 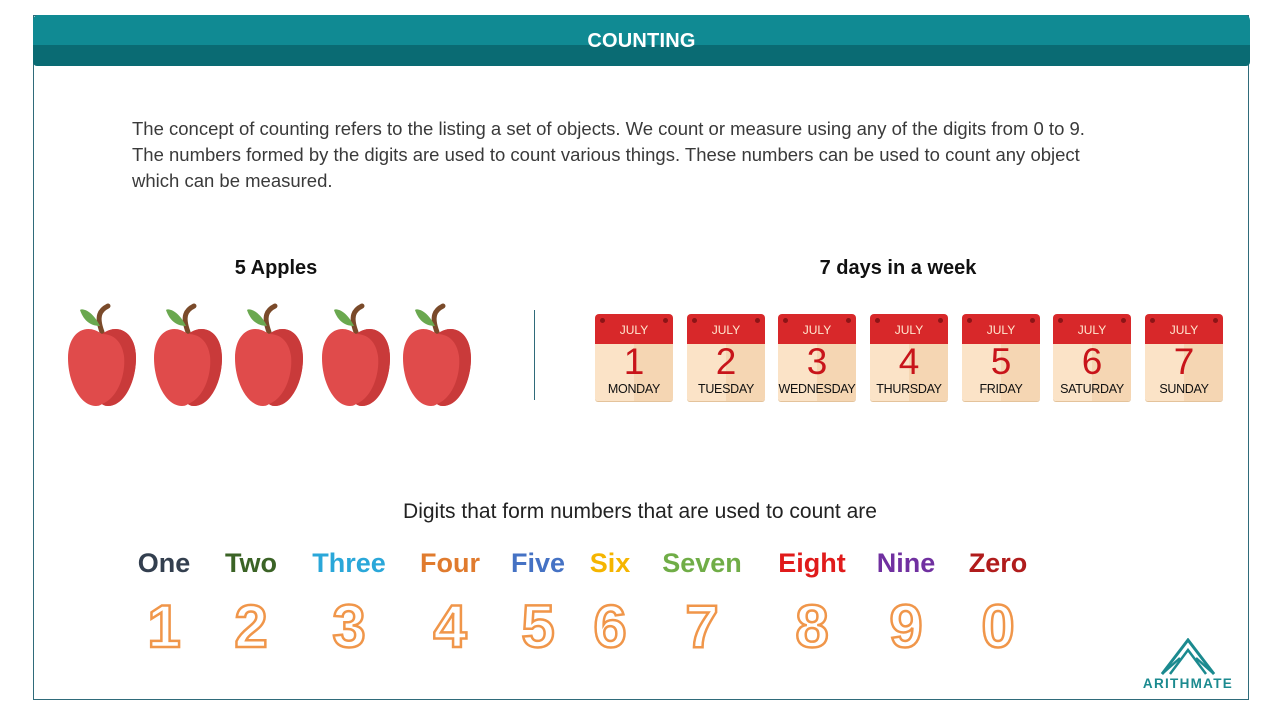 I want to click on calendar-icon: JULY 3 WEDNESDAY, so click(x=817, y=357).